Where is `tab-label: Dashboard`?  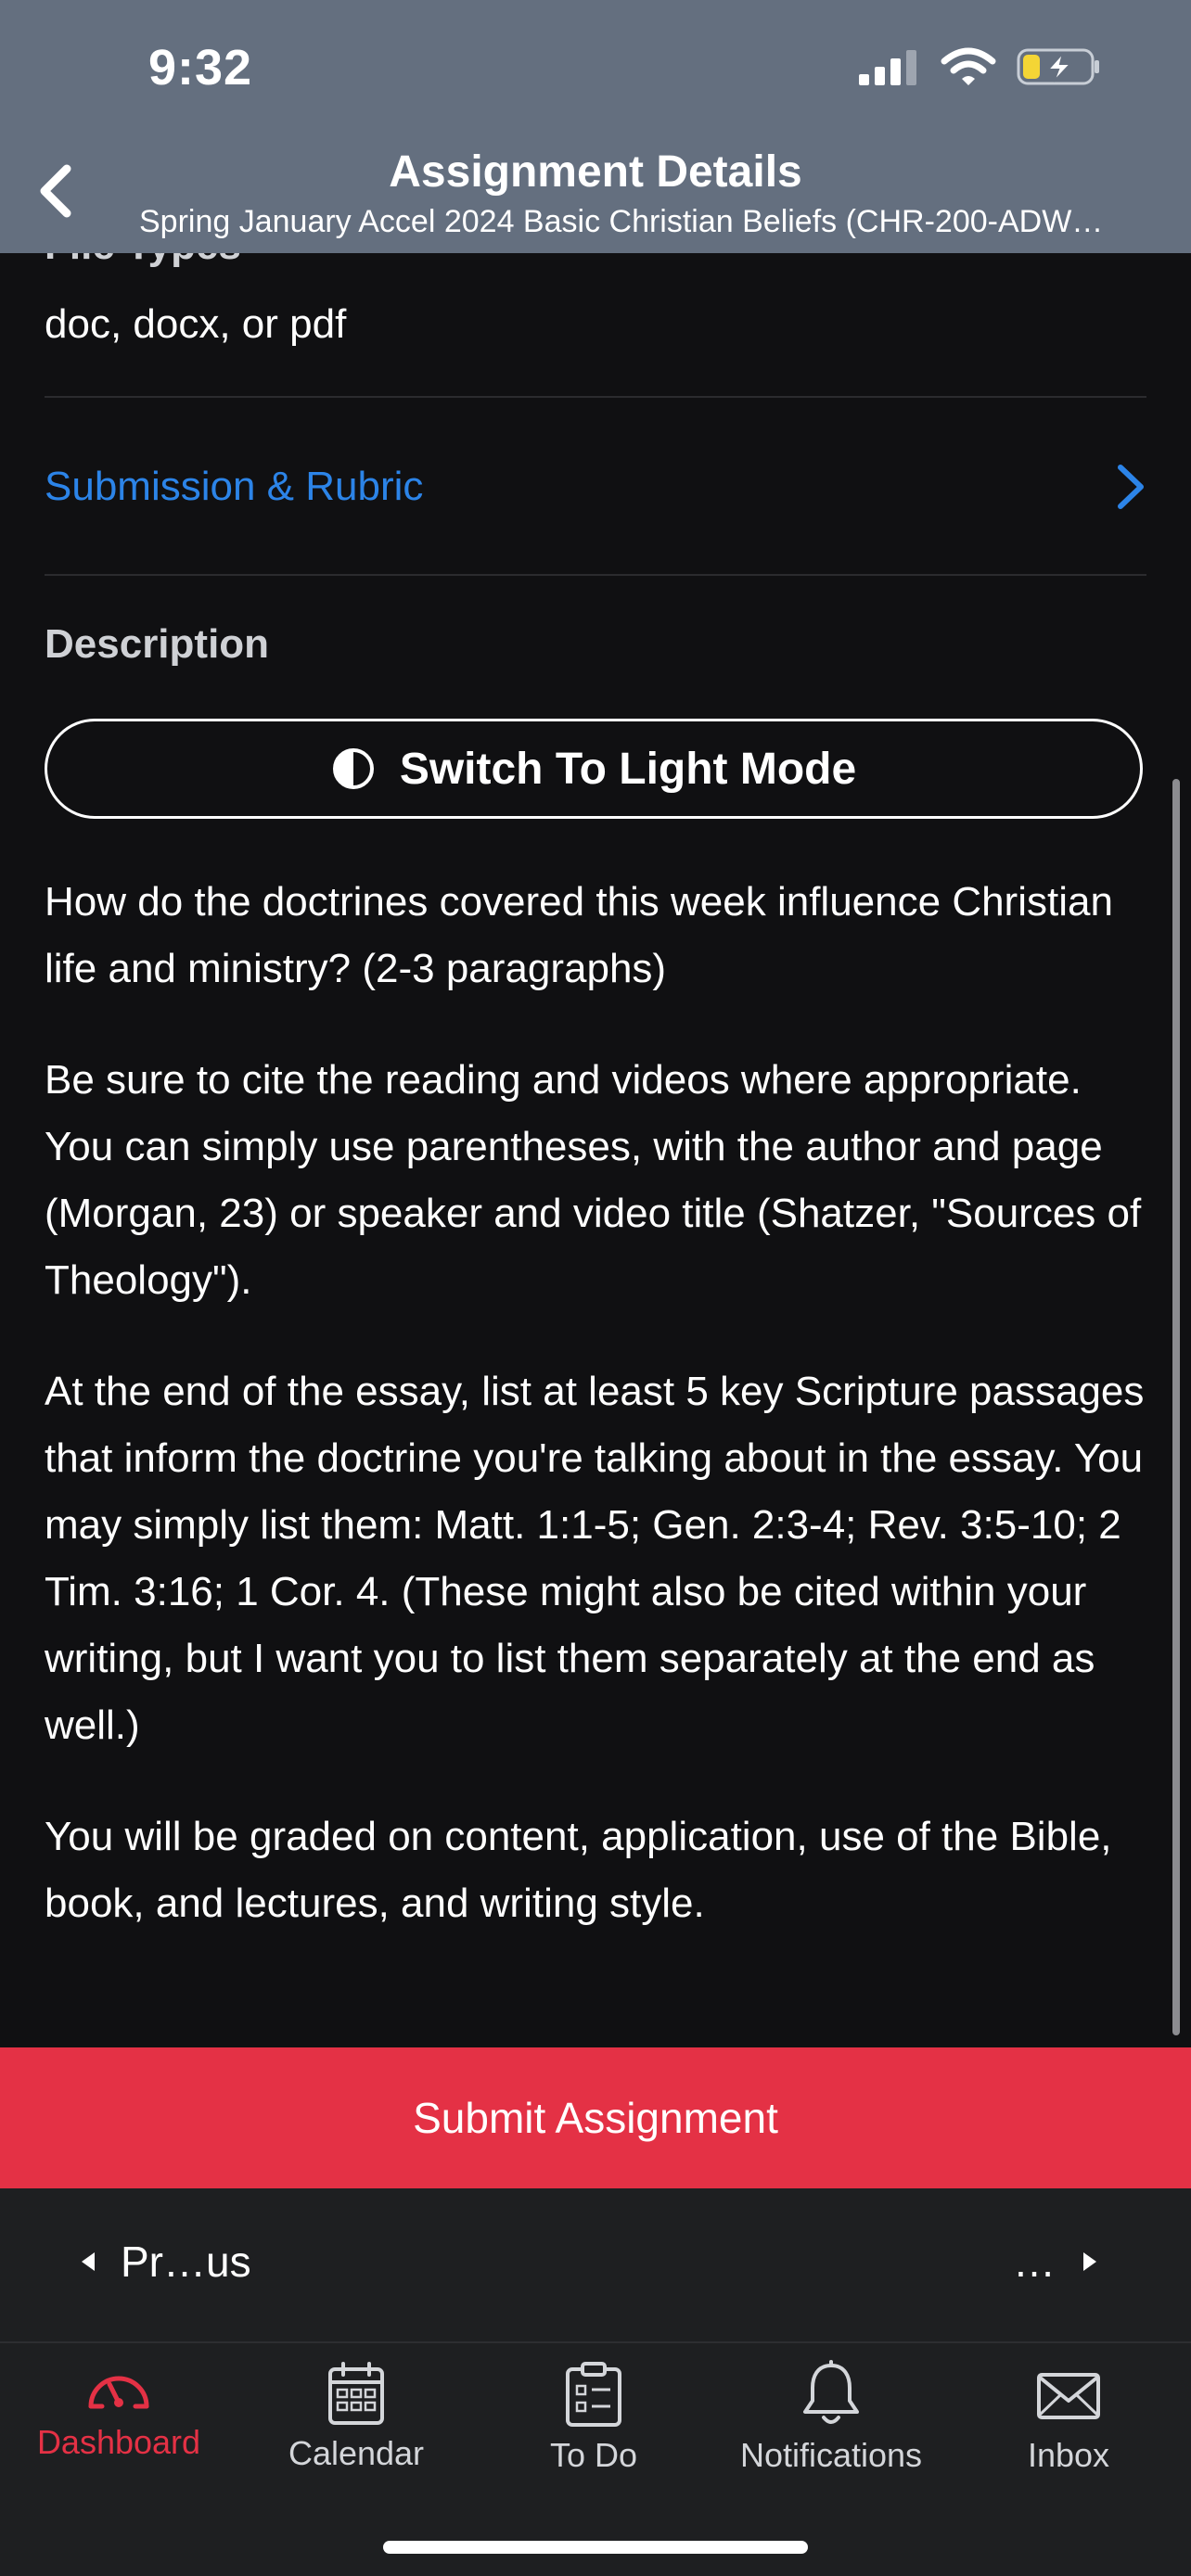 tab-label: Dashboard is located at coordinates (118, 2442).